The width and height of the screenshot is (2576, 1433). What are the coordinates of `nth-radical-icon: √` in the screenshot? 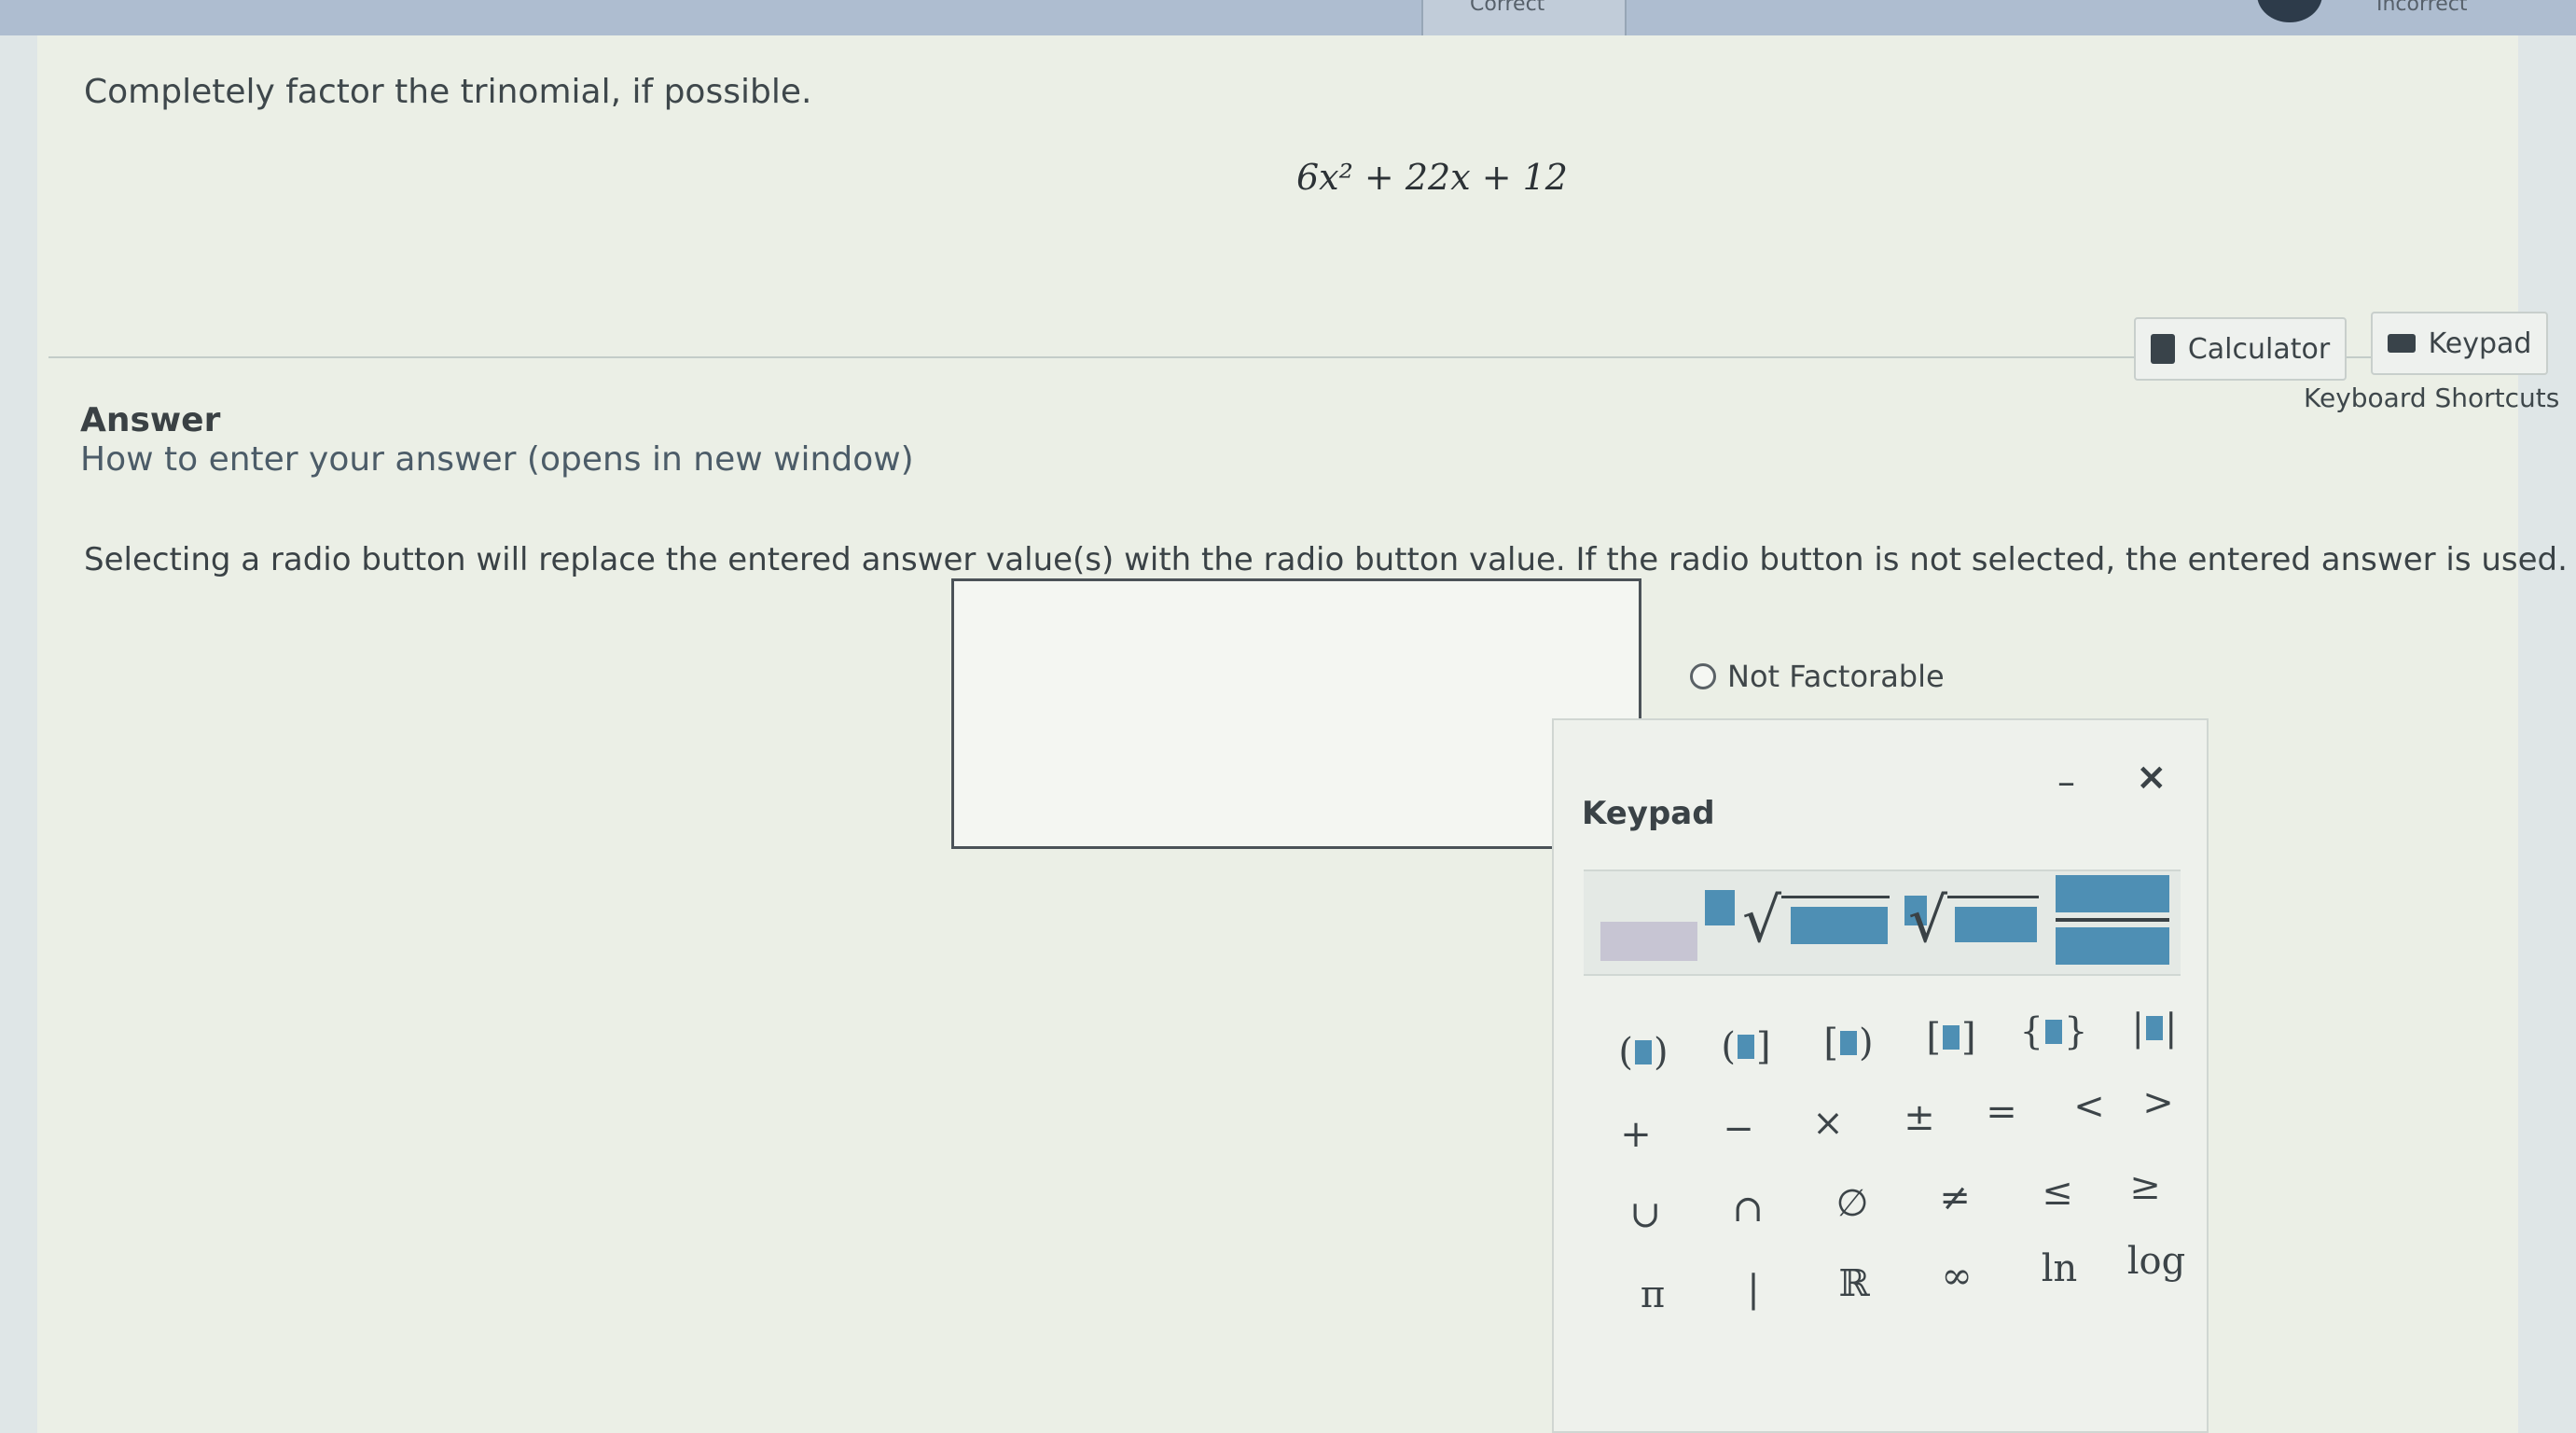 It's located at (1928, 920).